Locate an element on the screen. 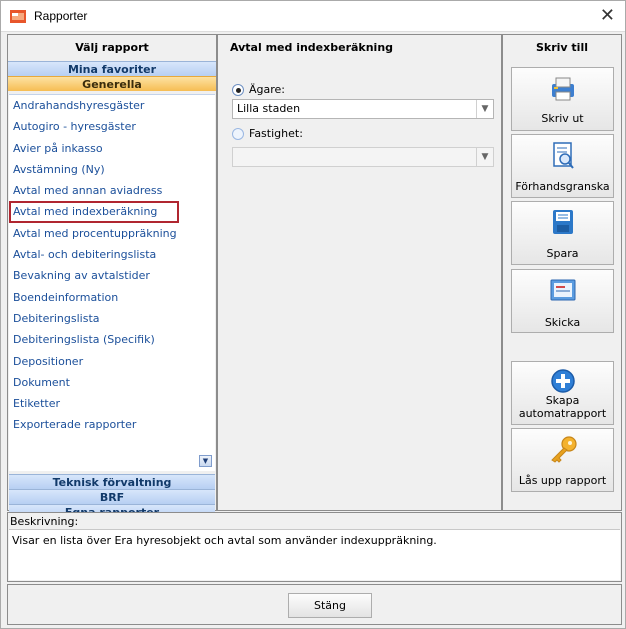 Image resolution: width=626 pixels, height=629 pixels. unlock-report-button: Lås upp rapport is located at coordinates (562, 460).